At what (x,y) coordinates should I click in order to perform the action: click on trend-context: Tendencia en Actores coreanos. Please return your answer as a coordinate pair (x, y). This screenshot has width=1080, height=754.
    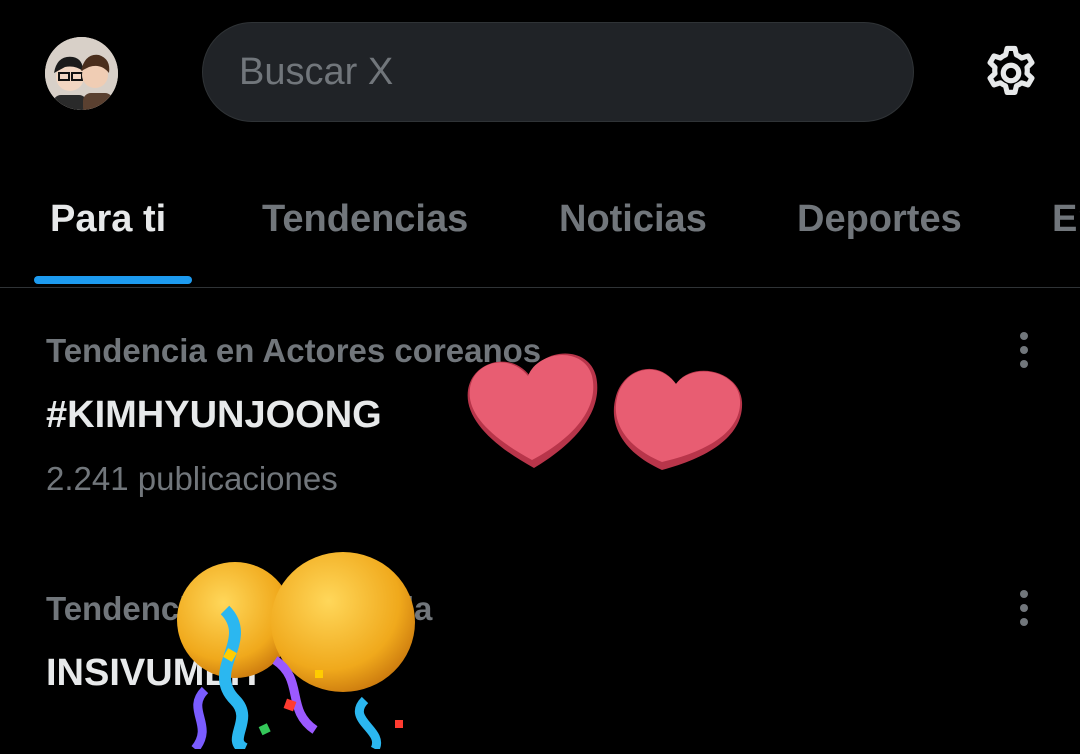
    Looking at the image, I should click on (294, 350).